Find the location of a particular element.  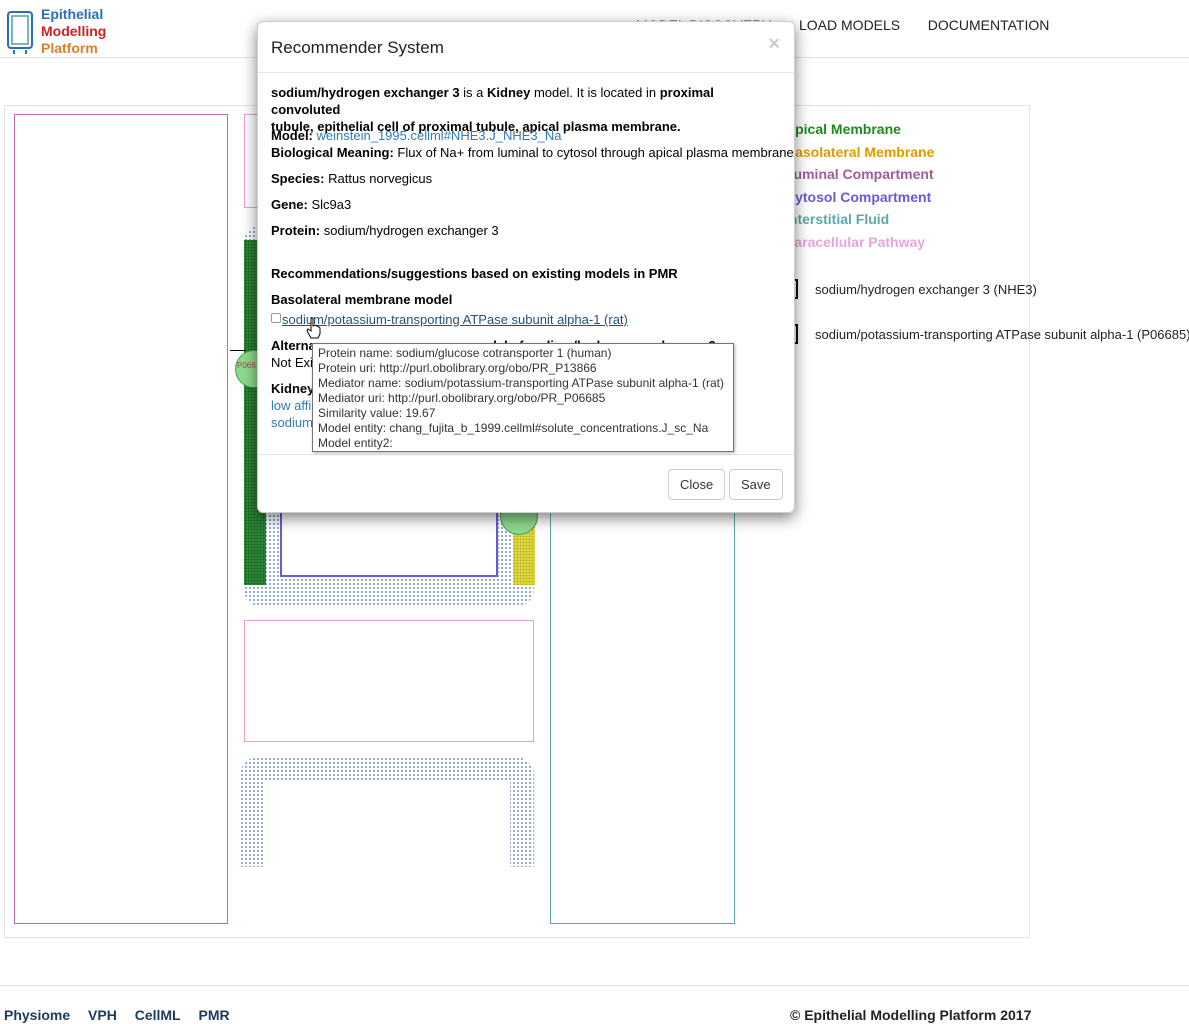

kidney-link-1: low affi is located at coordinates (291, 405).